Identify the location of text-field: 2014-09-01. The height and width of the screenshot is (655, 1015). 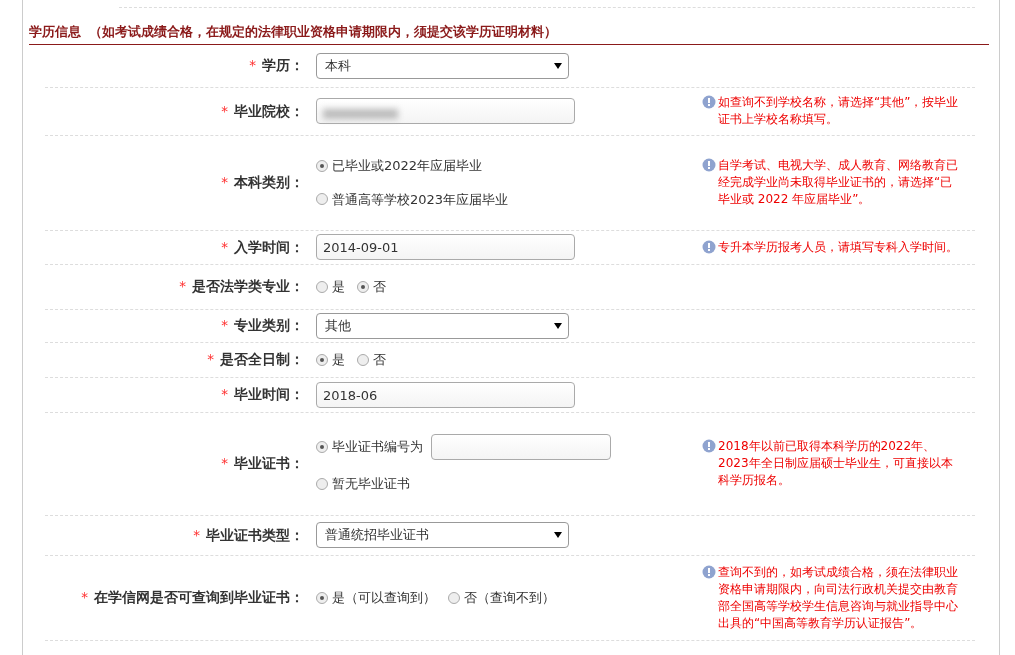
(445, 247).